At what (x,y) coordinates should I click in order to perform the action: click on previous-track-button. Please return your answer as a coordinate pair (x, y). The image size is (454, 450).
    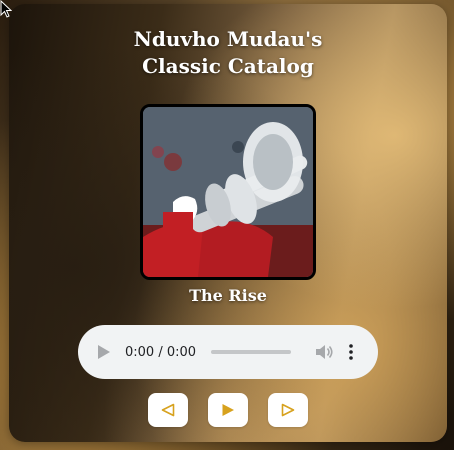
    Looking at the image, I should click on (168, 410).